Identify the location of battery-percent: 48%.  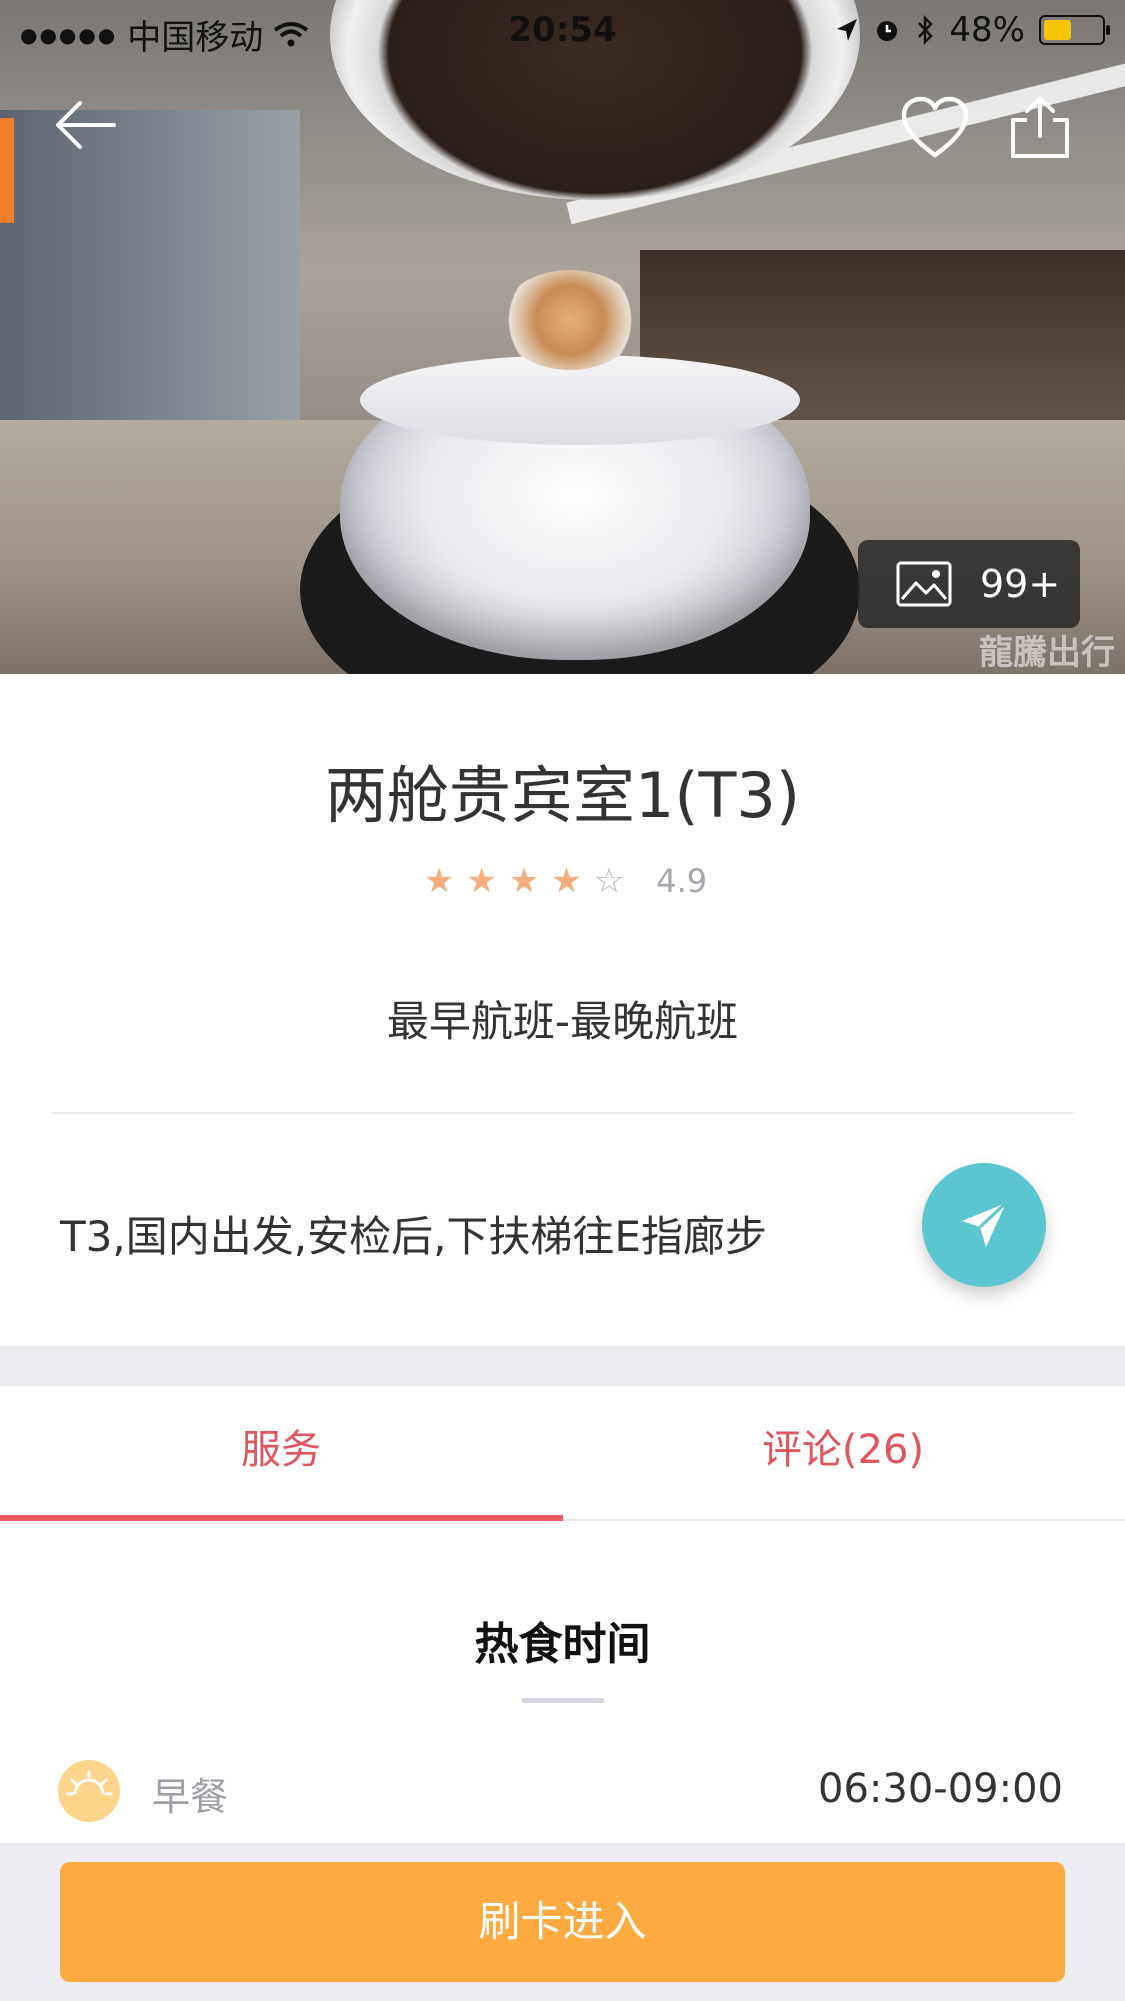
(987, 30).